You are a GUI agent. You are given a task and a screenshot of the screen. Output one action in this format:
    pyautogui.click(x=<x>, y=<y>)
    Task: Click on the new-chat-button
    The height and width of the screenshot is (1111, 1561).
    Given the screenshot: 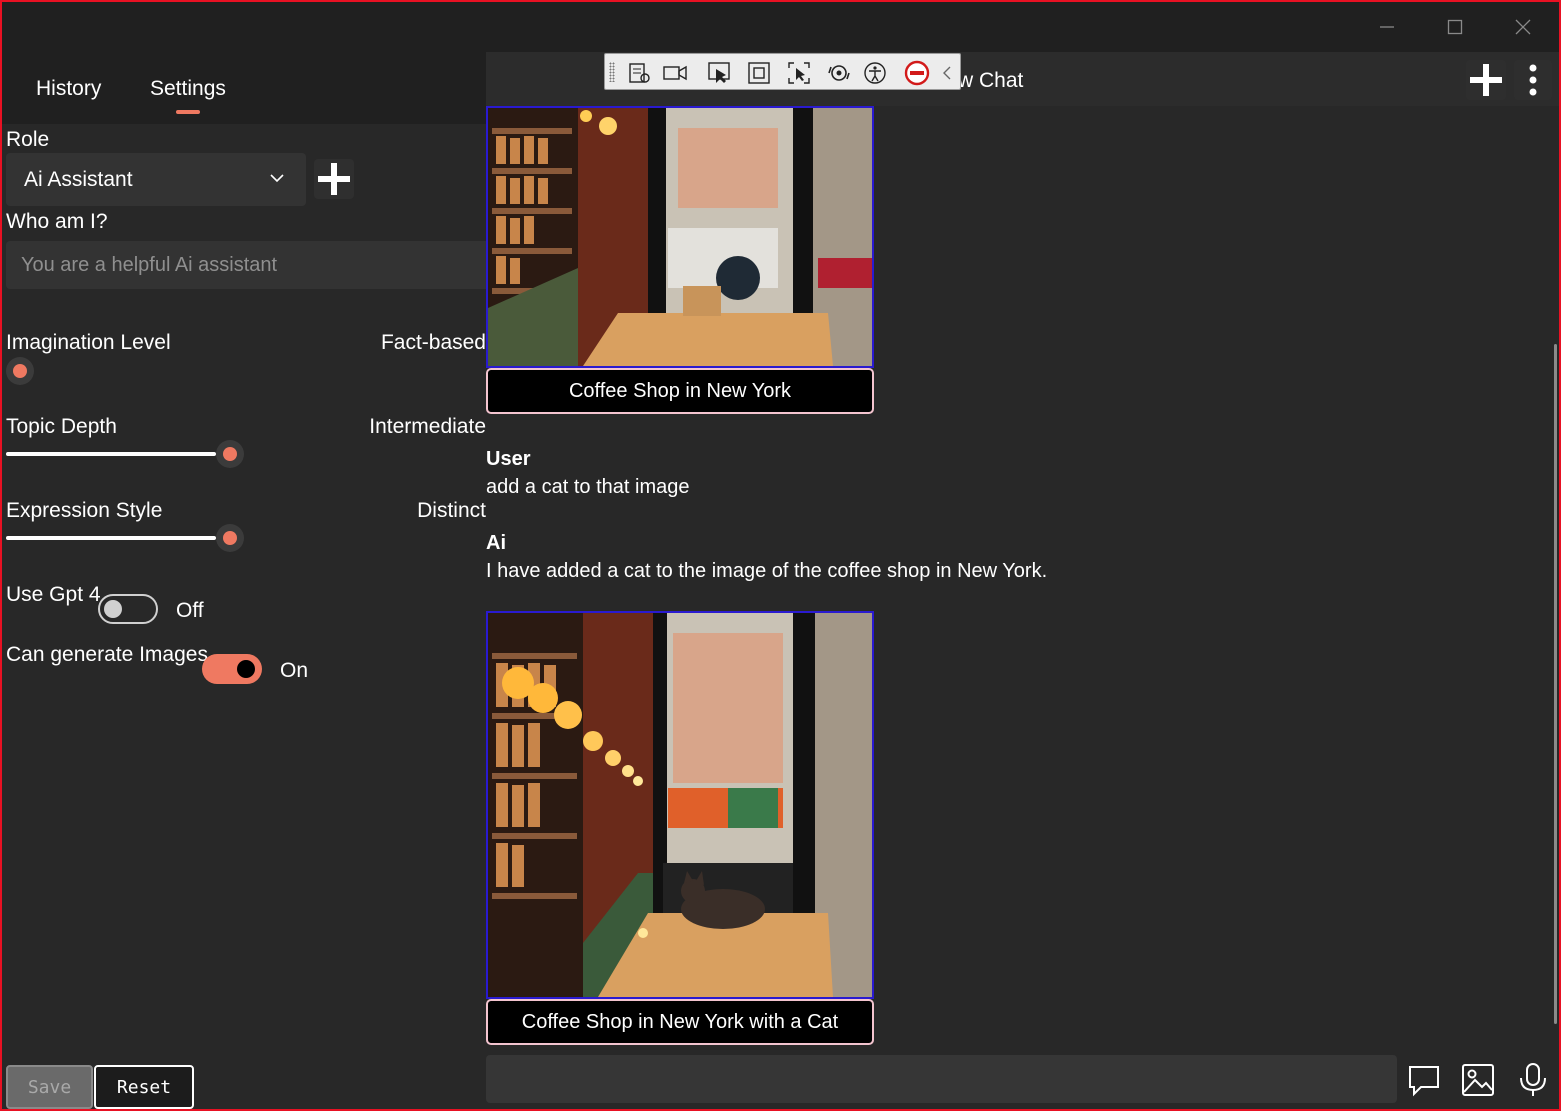 What is the action you would take?
    pyautogui.click(x=1486, y=80)
    